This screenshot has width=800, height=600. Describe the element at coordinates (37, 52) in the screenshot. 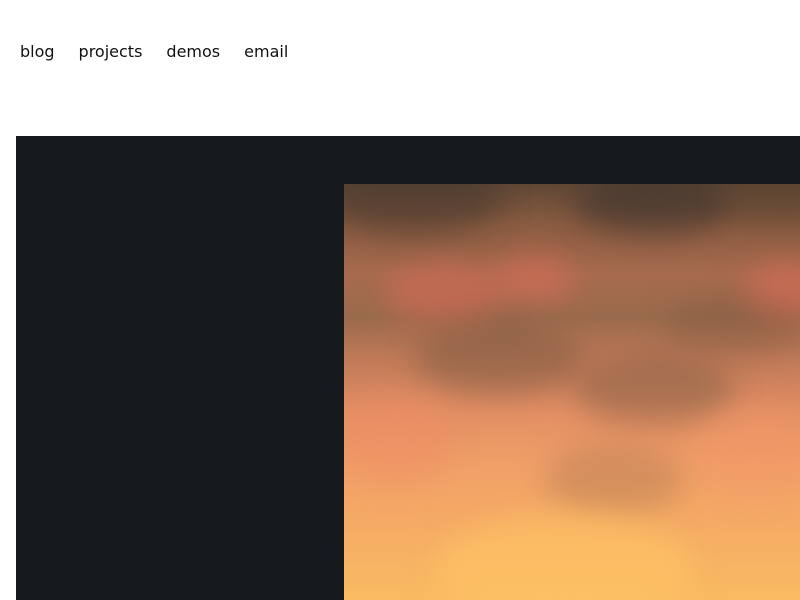

I see `nav-link-blog: blog` at that location.